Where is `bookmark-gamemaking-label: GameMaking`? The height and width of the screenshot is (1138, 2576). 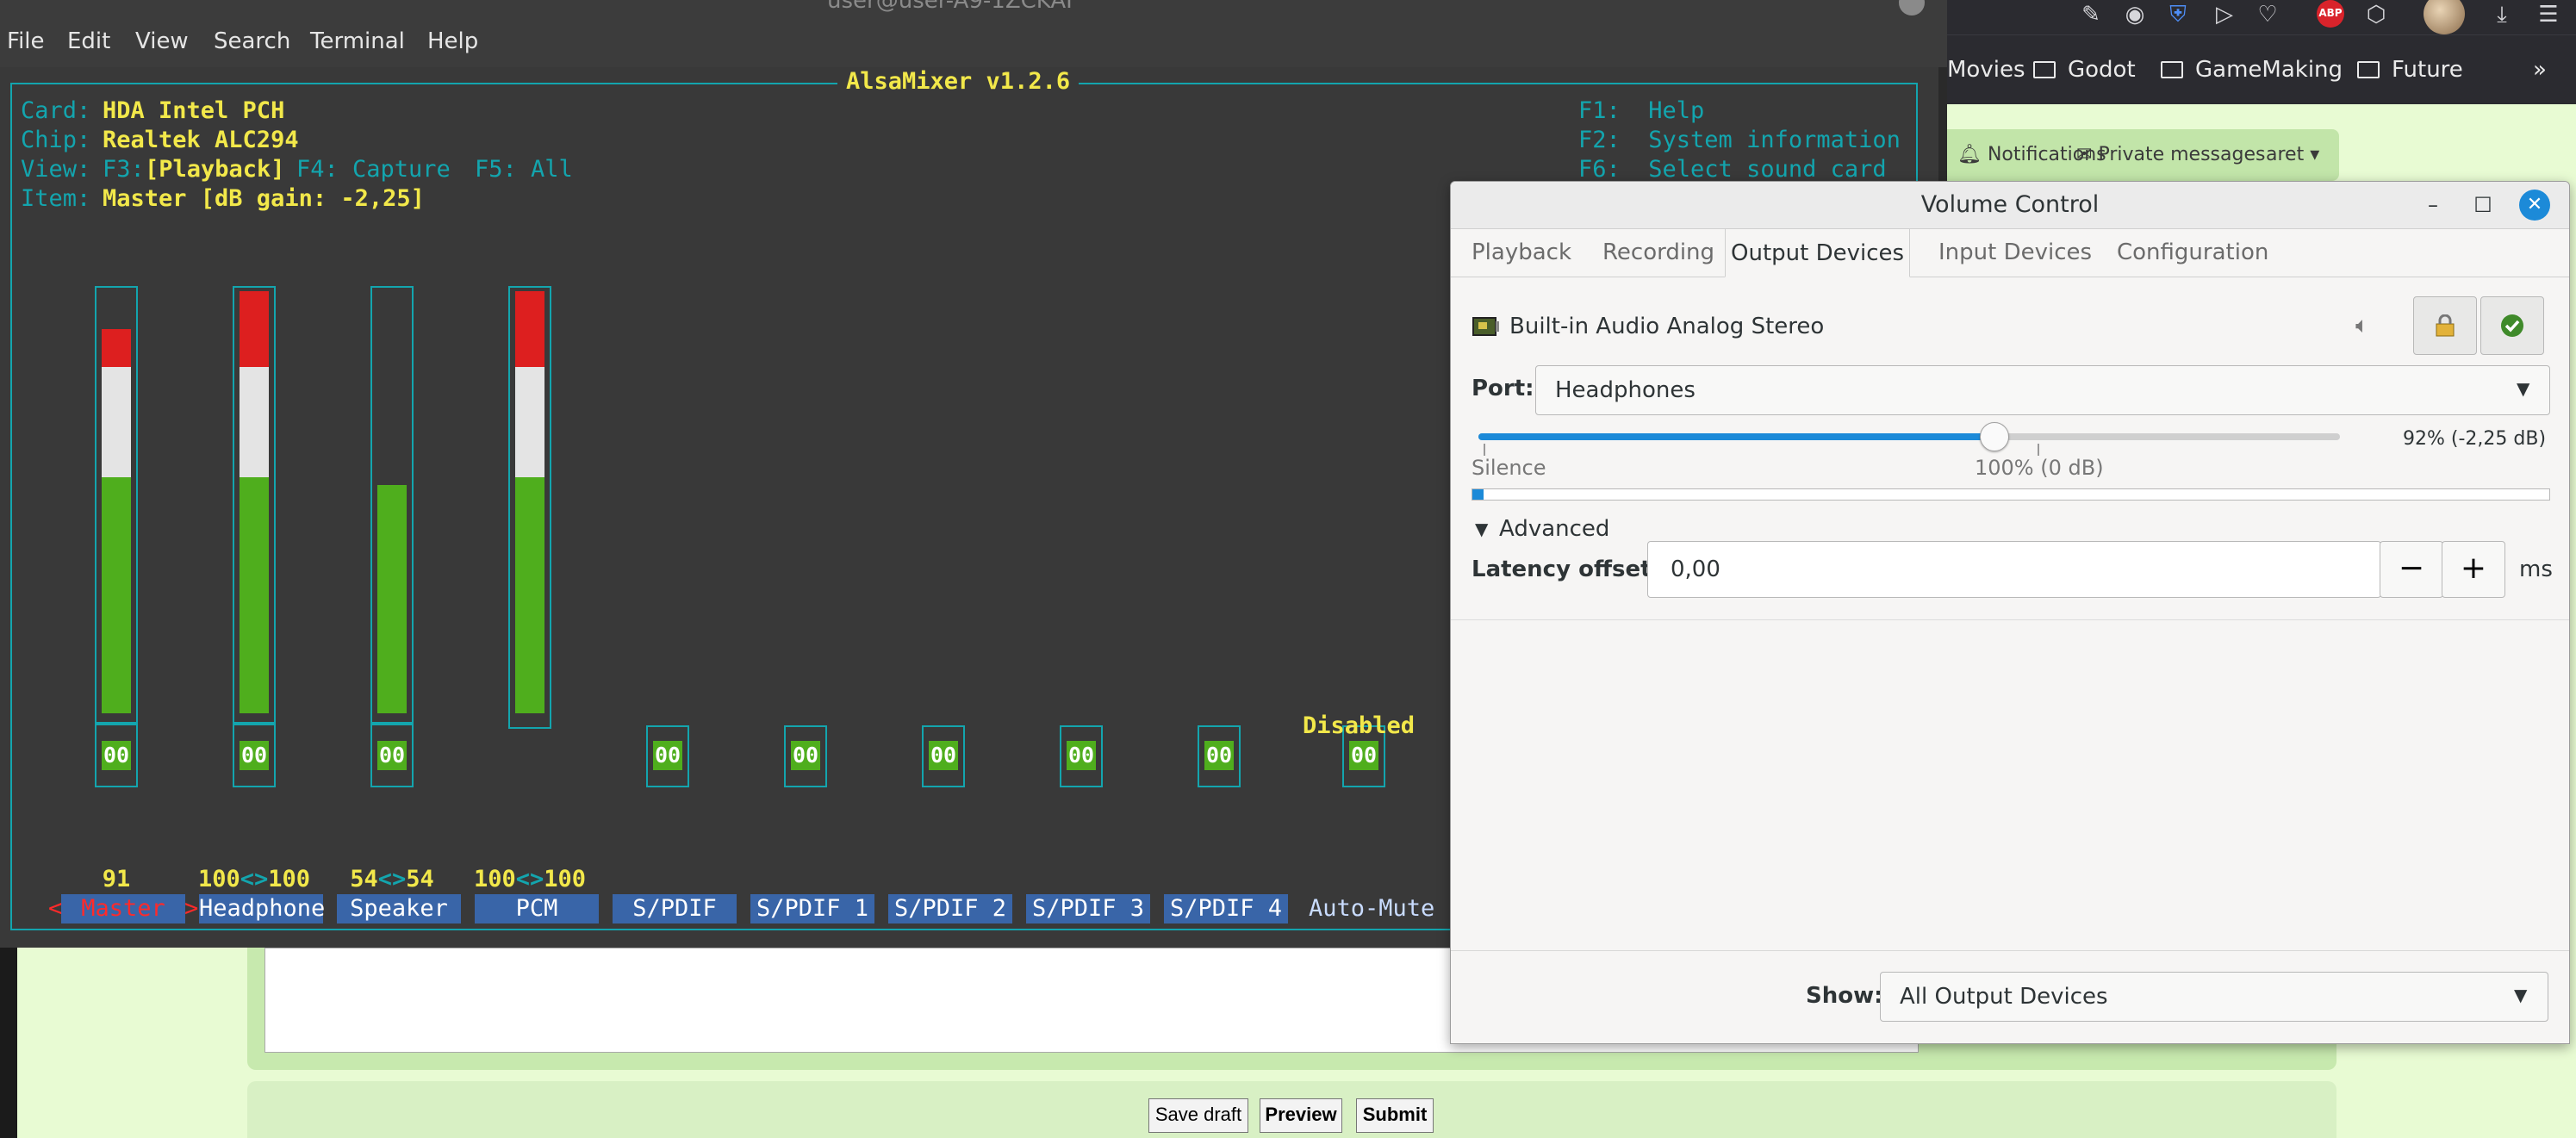 bookmark-gamemaking-label: GameMaking is located at coordinates (2269, 70).